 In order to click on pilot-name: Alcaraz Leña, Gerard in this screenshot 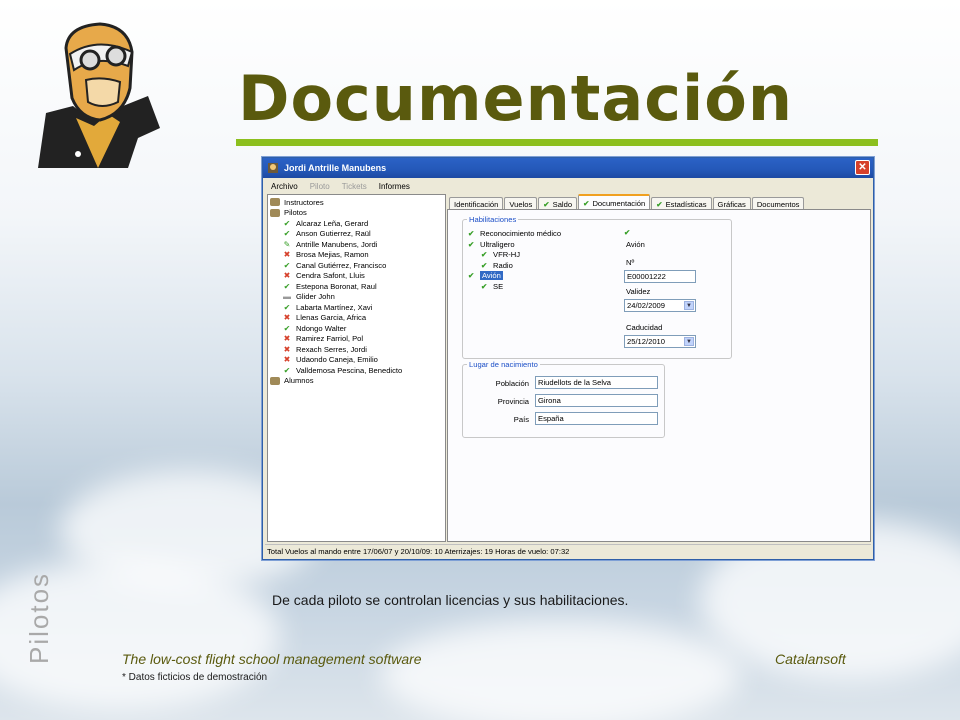, I will do `click(332, 223)`.